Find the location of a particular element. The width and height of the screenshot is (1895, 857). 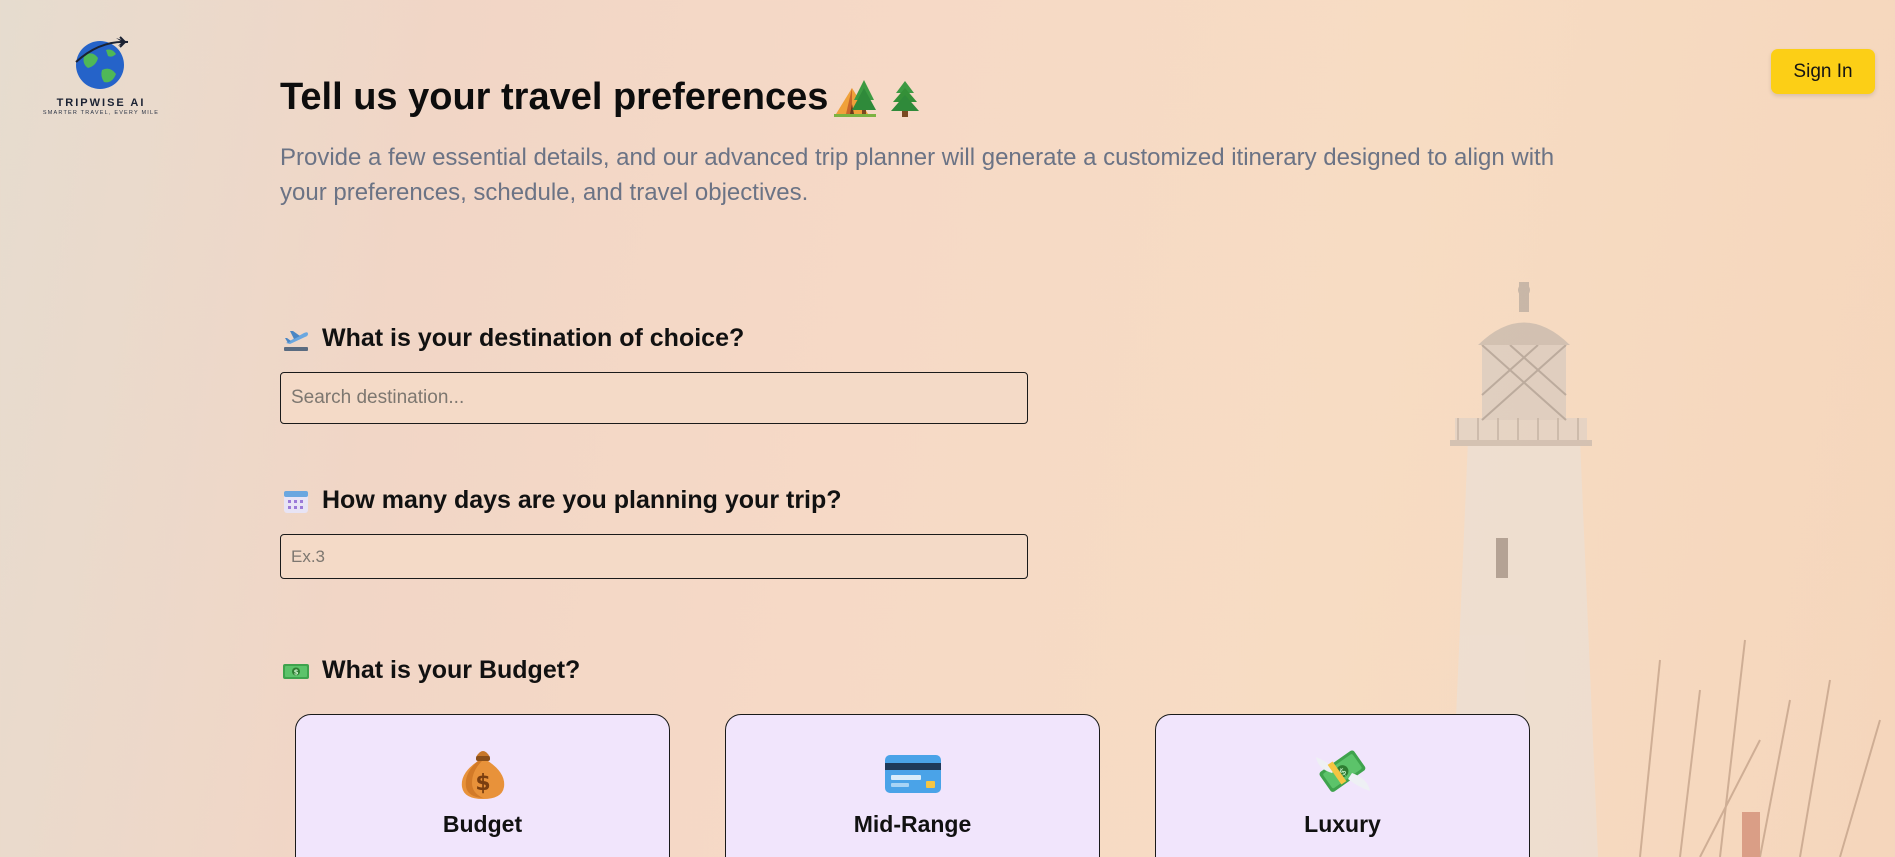

page-title: Tell us your travel preferences is located at coordinates (600, 97).